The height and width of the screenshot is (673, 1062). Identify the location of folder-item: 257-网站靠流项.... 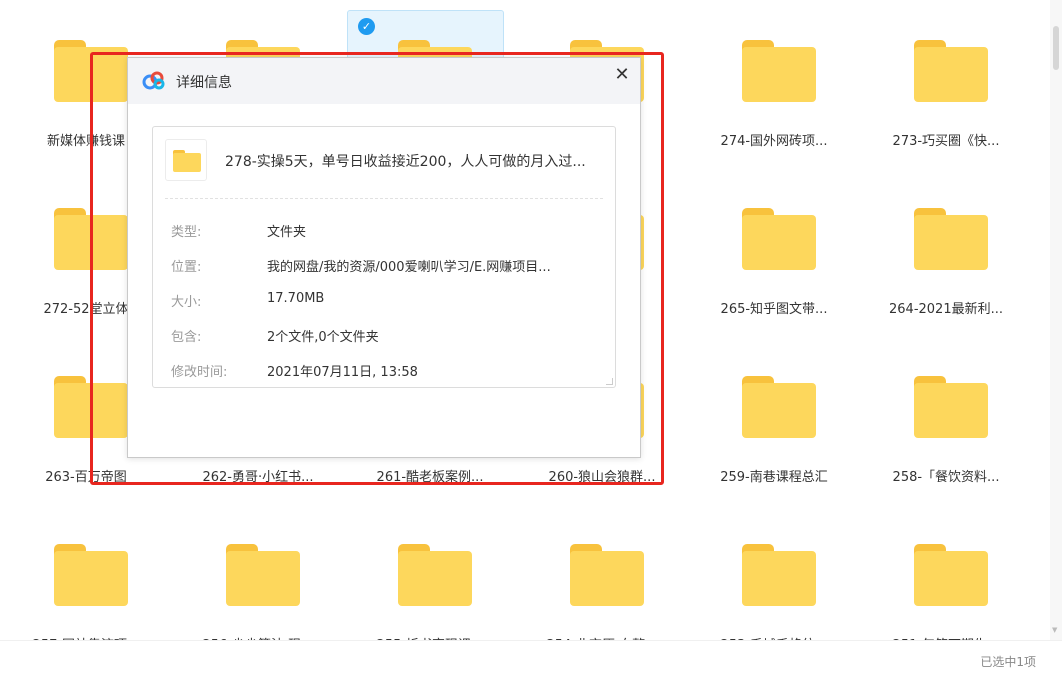
(86, 572).